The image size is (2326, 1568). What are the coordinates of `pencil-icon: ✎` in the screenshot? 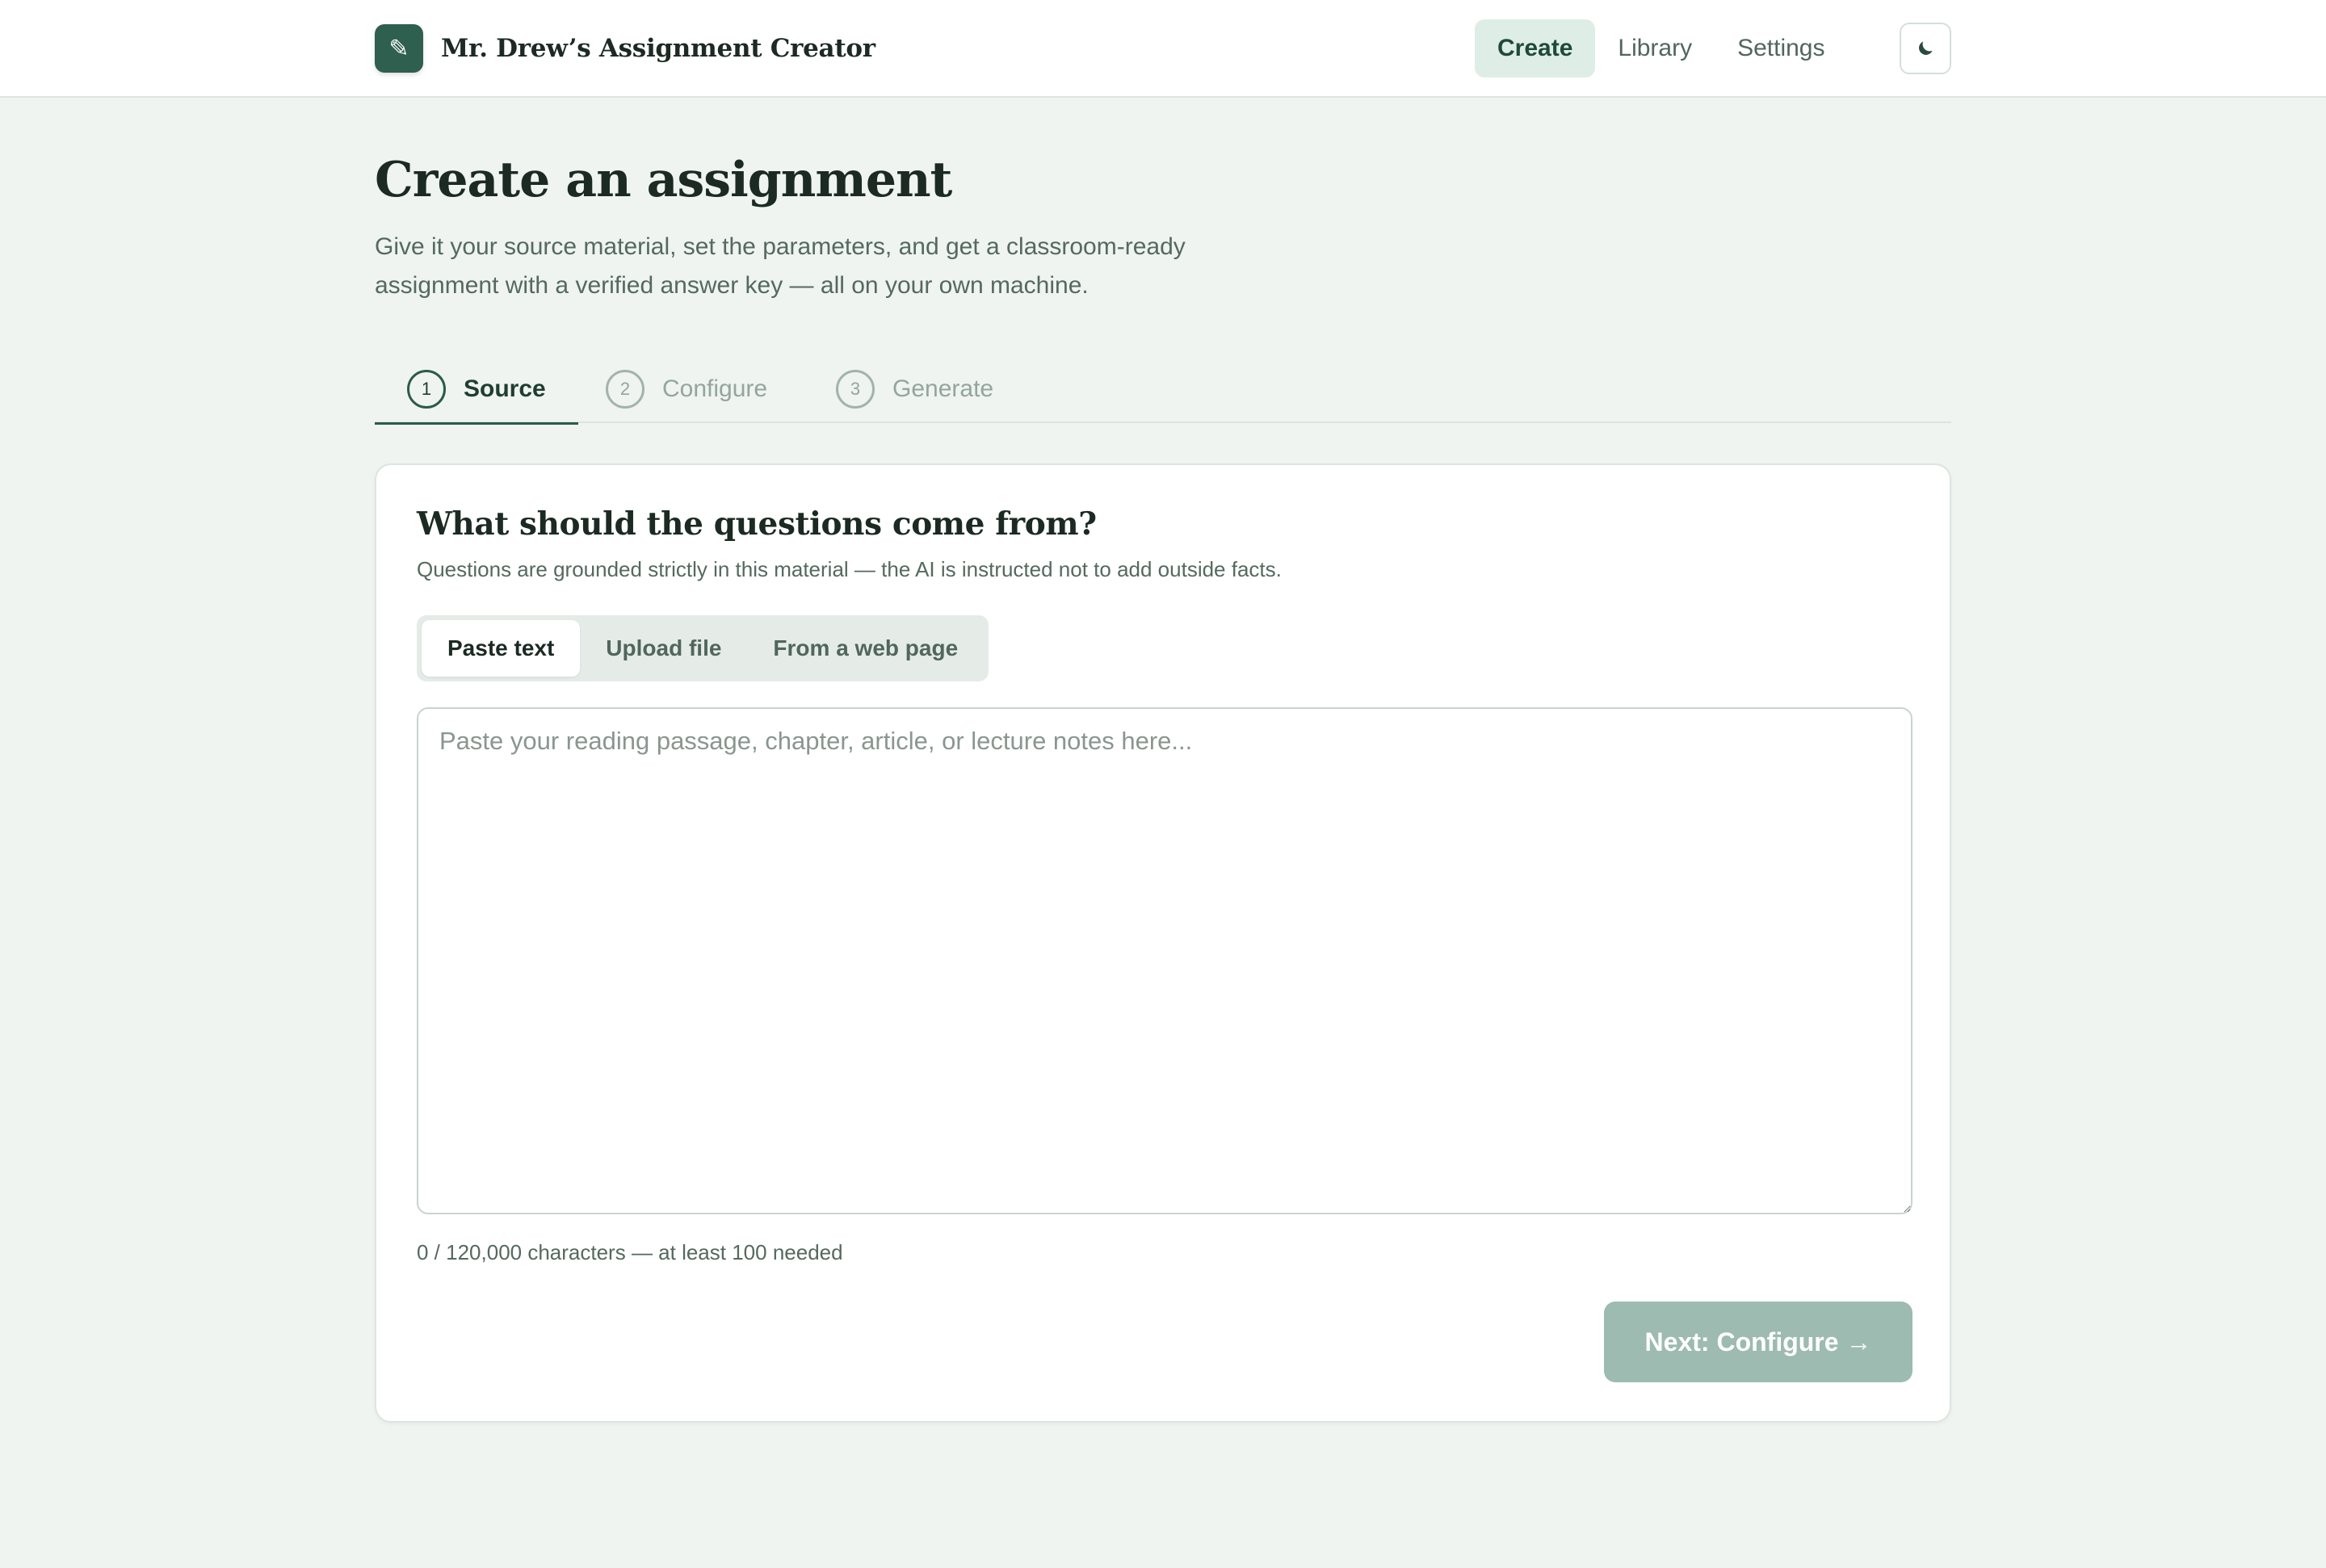 It's located at (399, 48).